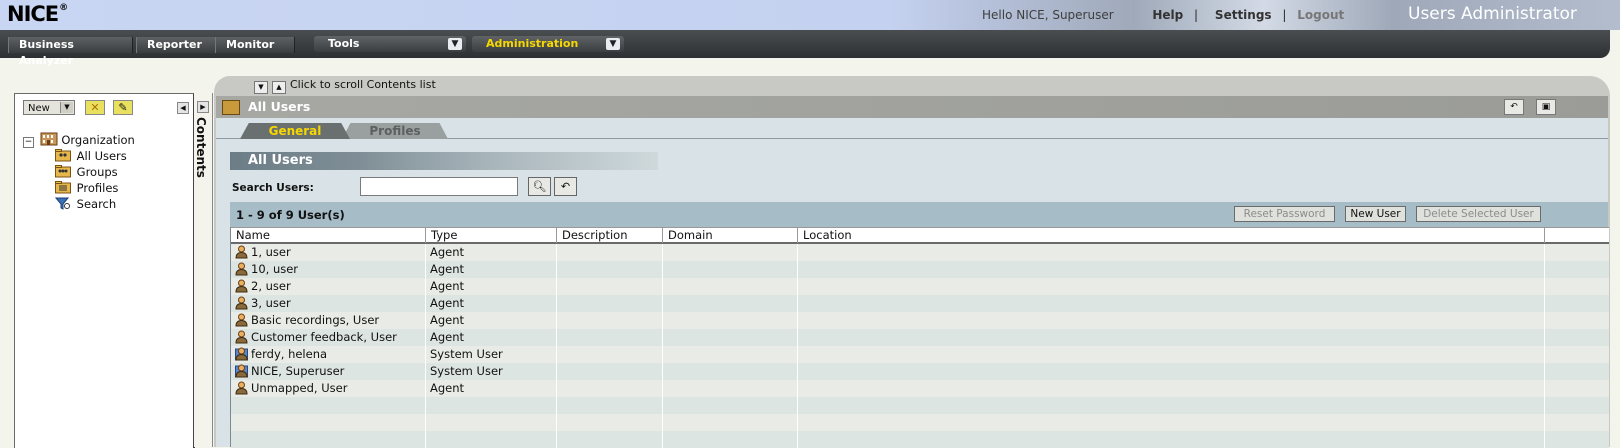 The width and height of the screenshot is (1620, 448). I want to click on help-link: Help, so click(1167, 15).